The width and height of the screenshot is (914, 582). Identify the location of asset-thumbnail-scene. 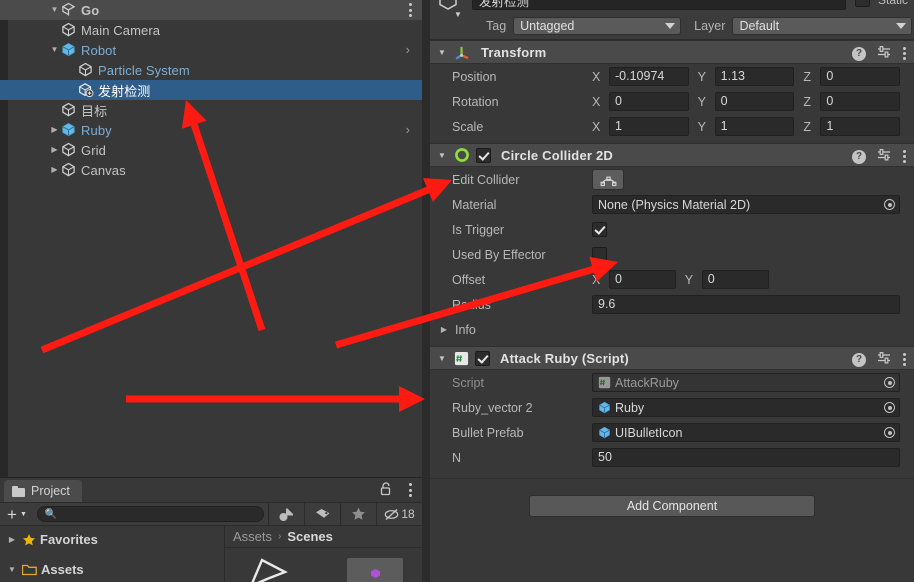
(269, 569).